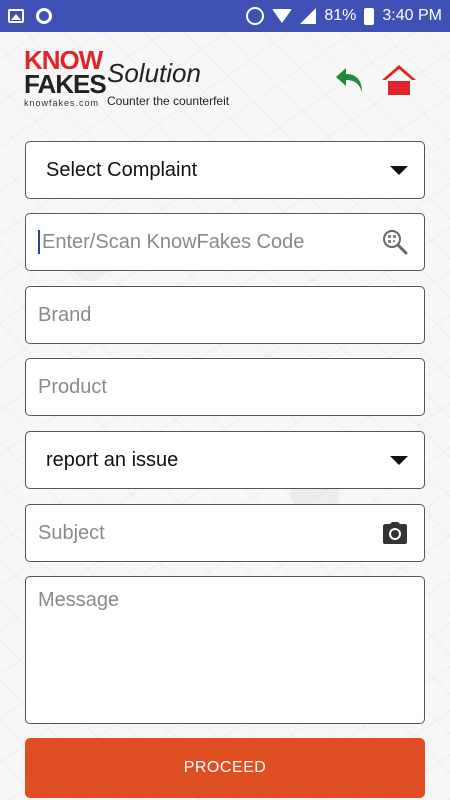 The width and height of the screenshot is (450, 800). I want to click on back-button, so click(350, 80).